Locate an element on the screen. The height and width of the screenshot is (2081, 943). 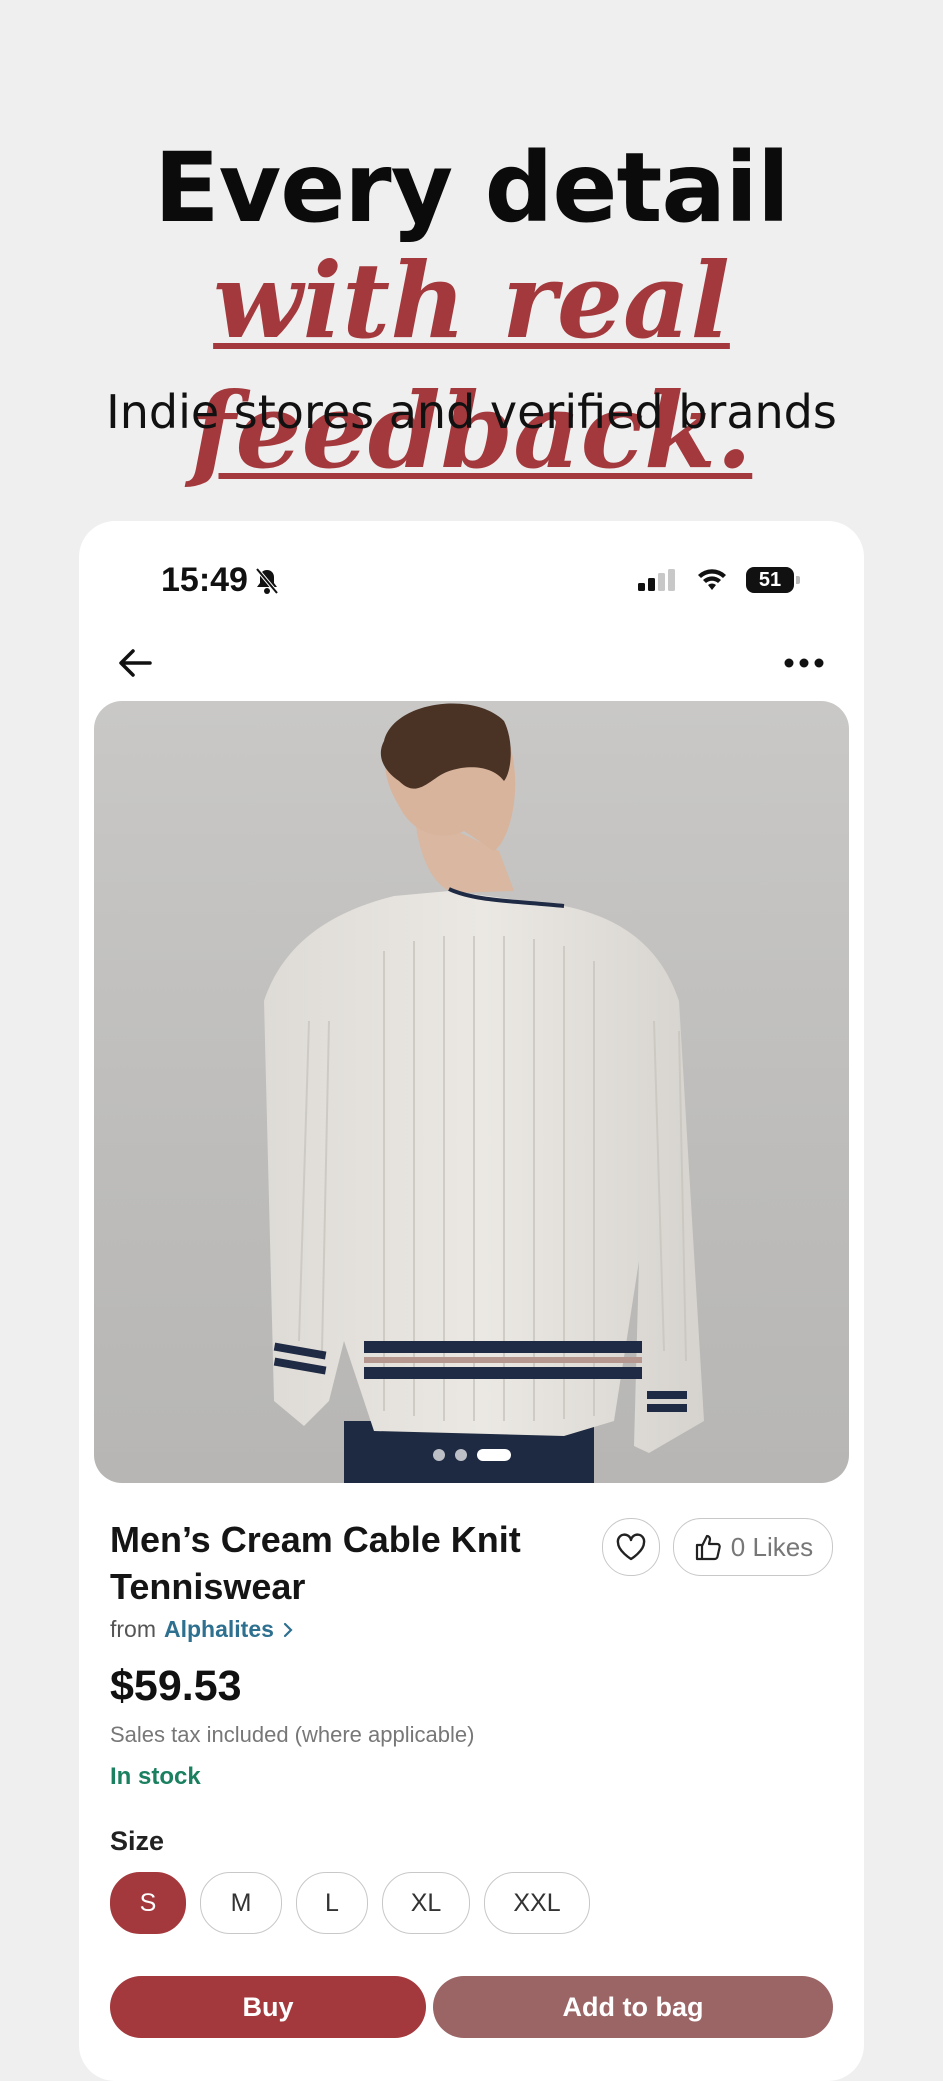
product-price: $59.53 is located at coordinates (176, 1686).